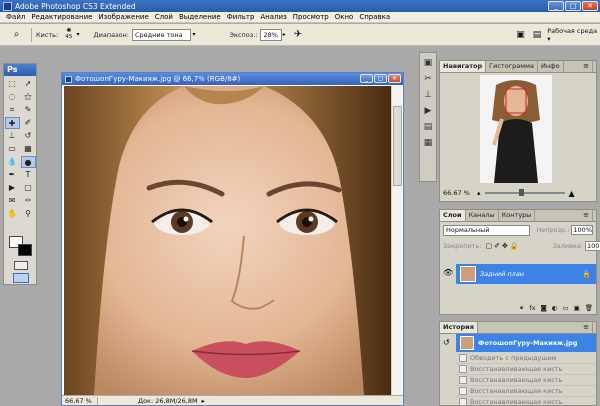 The image size is (600, 406). Describe the element at coordinates (273, 17) in the screenshot. I see `menu-analysis: Анализ` at that location.